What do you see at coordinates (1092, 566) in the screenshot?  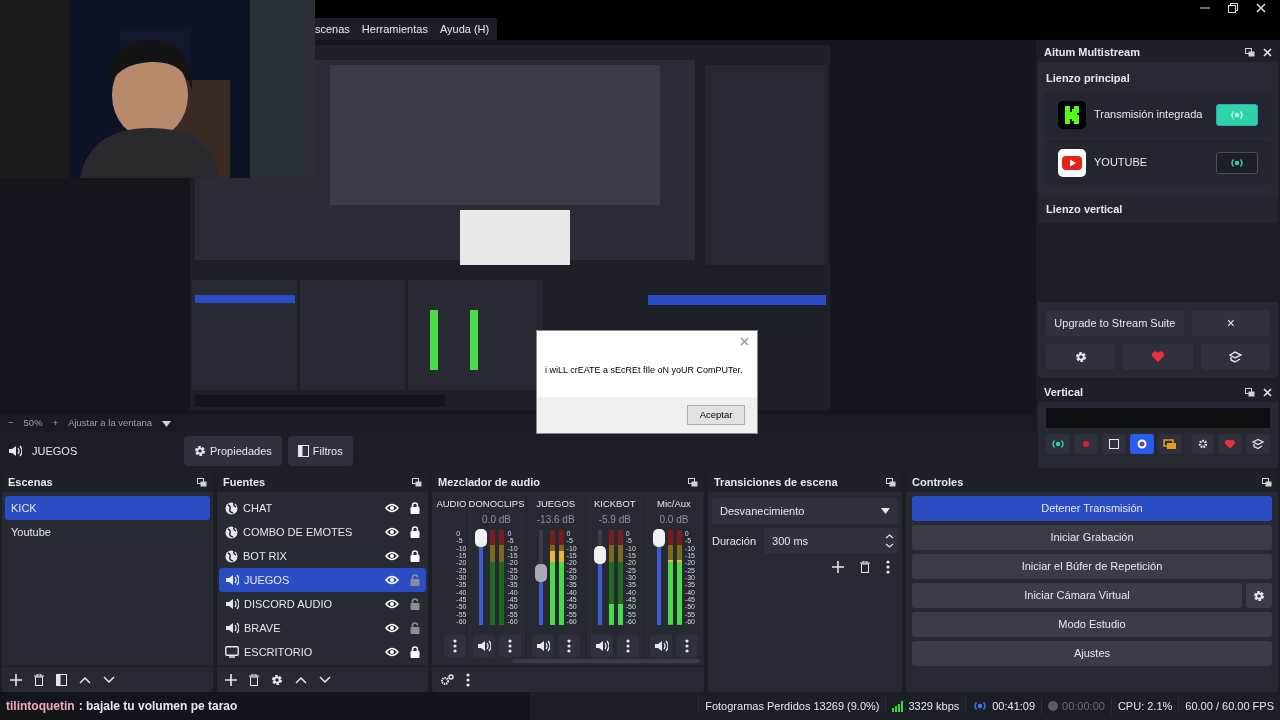 I see `control-button: Iniciar el Búfer de Repetición` at bounding box center [1092, 566].